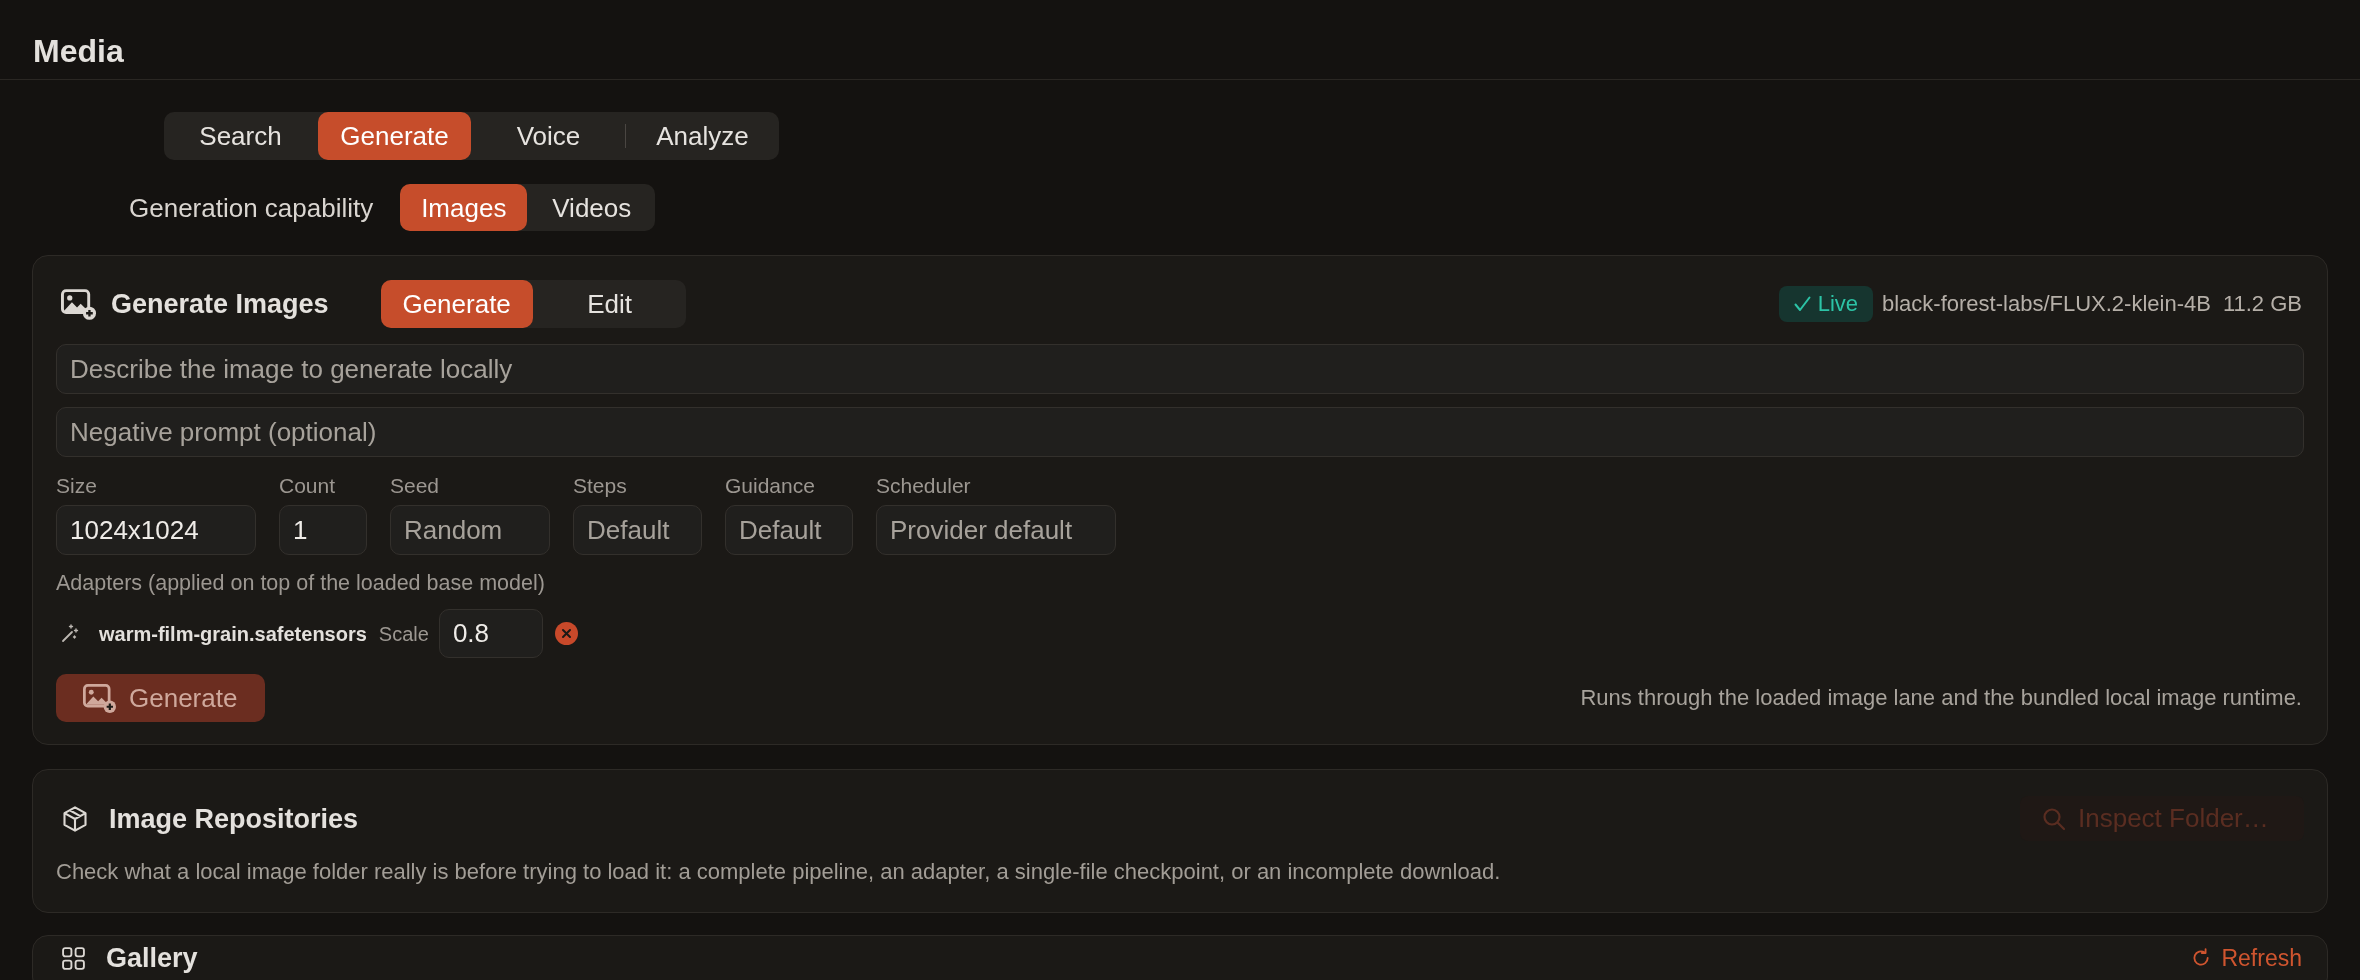  Describe the element at coordinates (73, 958) in the screenshot. I see `grid-icon` at that location.